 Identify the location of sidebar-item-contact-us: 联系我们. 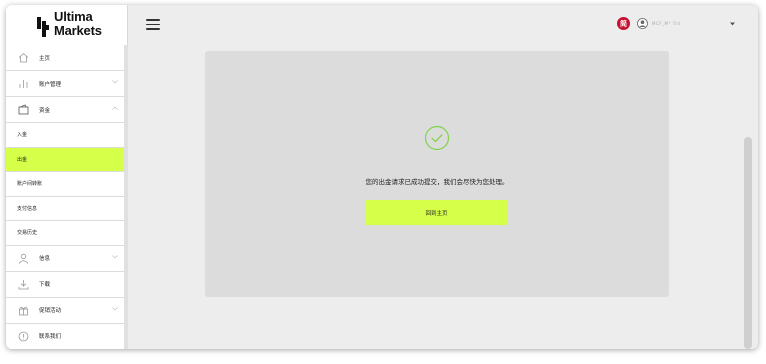
(65, 336).